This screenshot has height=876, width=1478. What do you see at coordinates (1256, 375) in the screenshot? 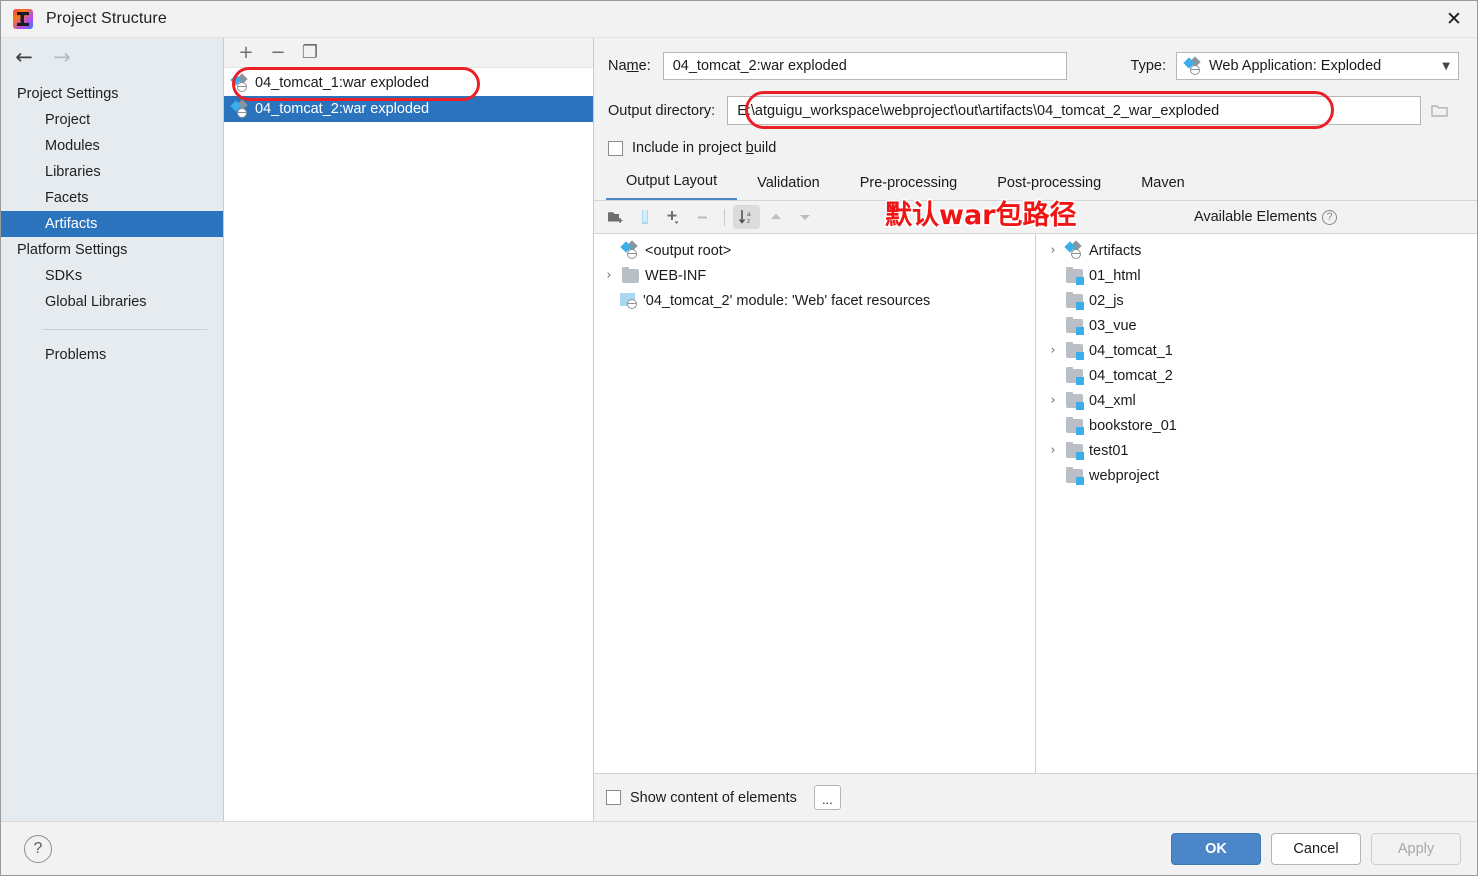
I see `available-node-04-tomcat-2: 04_tomcat_2` at bounding box center [1256, 375].